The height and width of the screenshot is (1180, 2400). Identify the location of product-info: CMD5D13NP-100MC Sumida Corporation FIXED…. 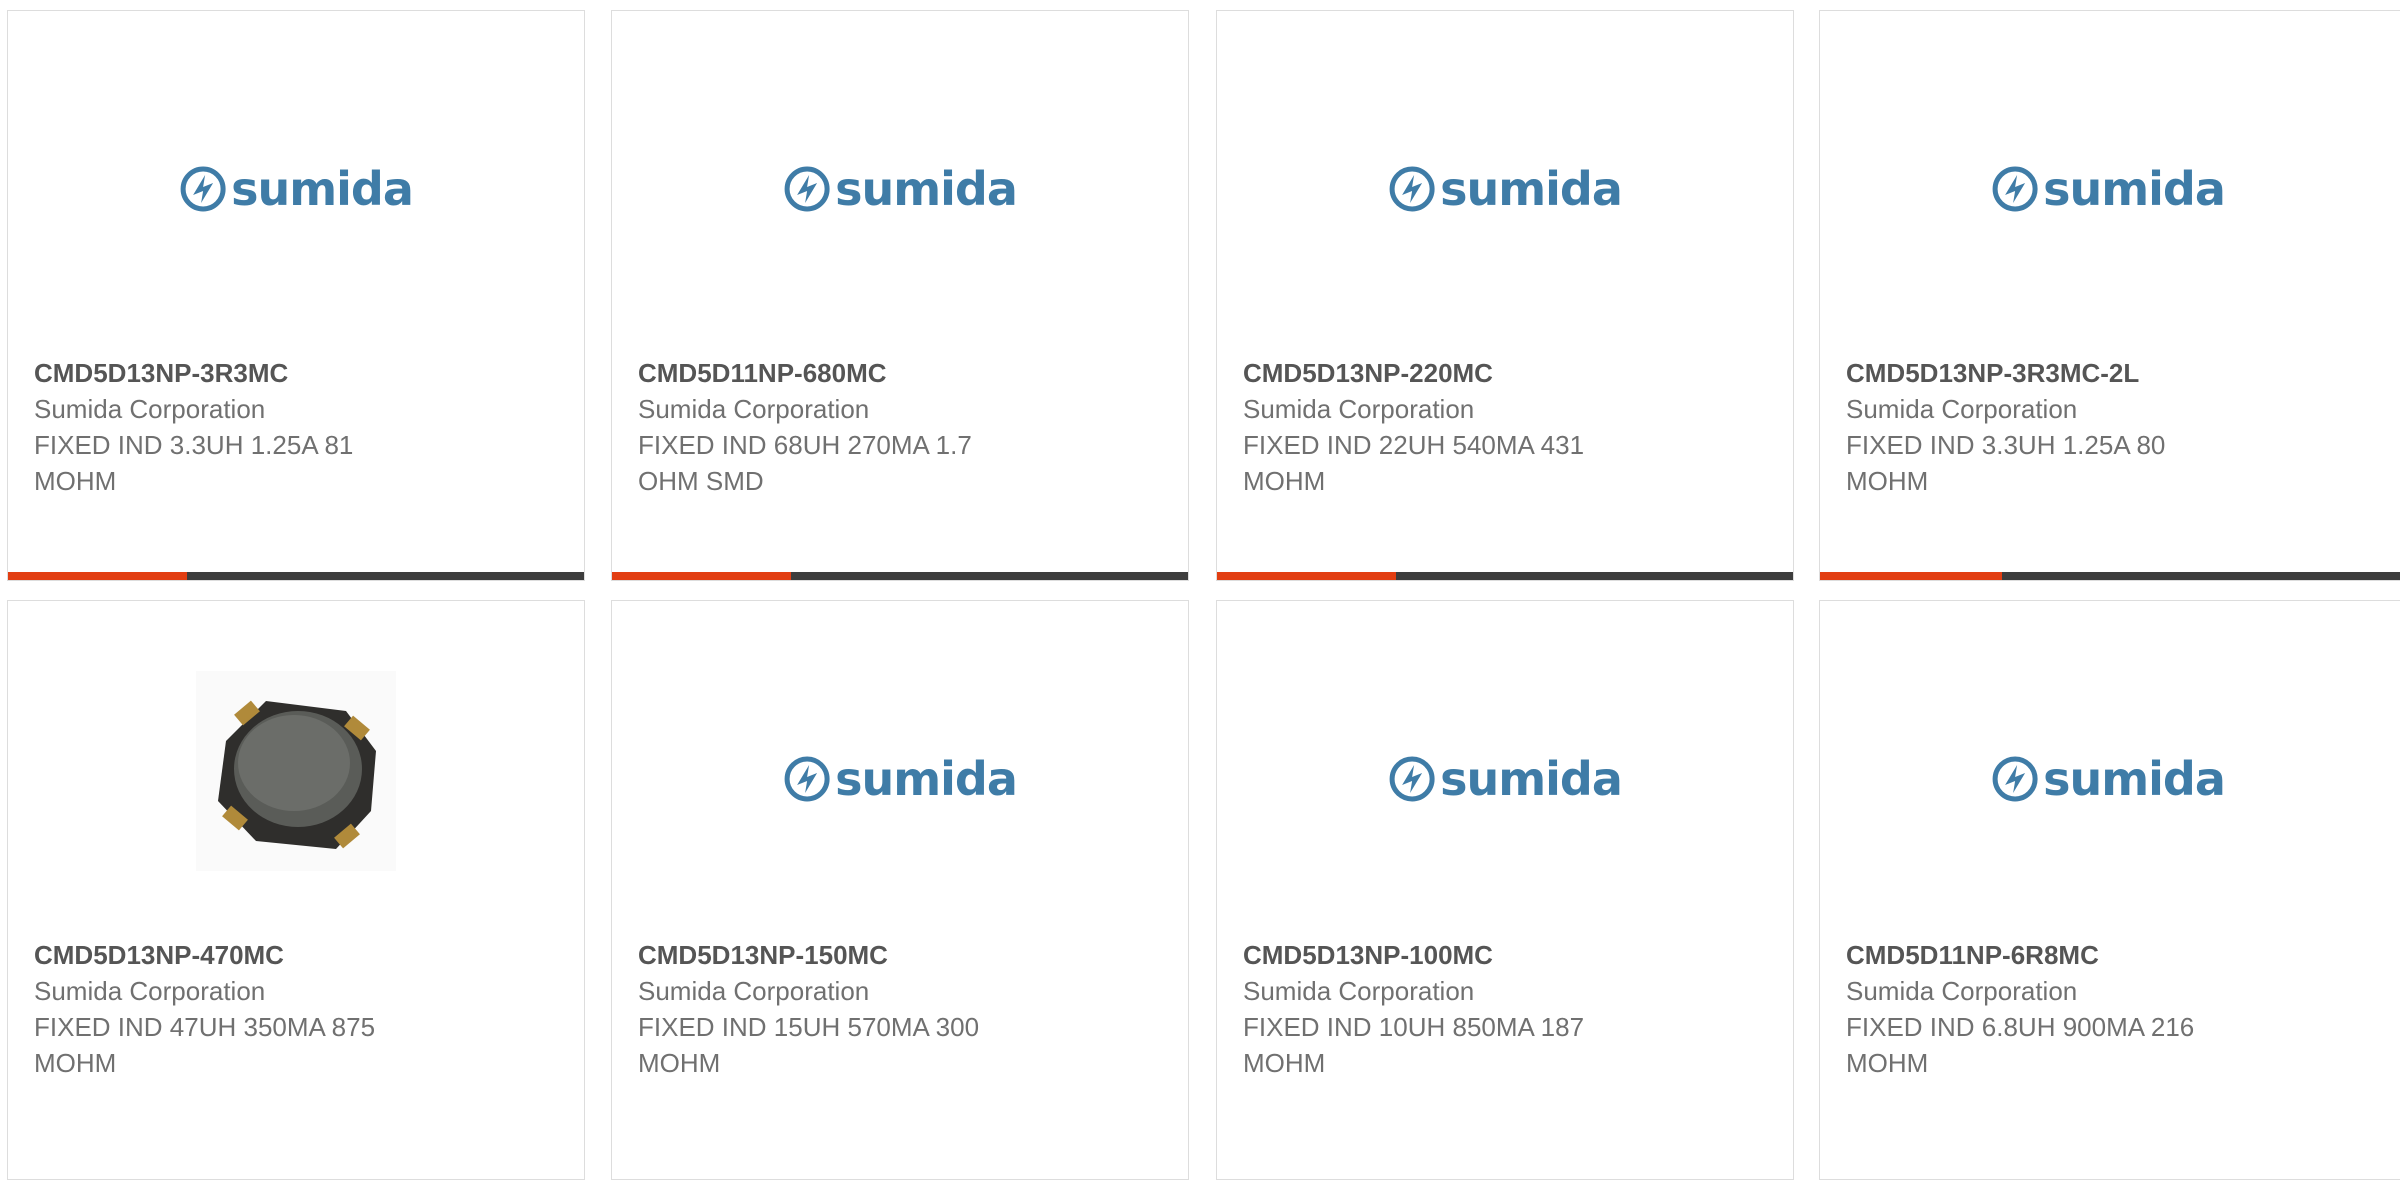
(1508, 1009).